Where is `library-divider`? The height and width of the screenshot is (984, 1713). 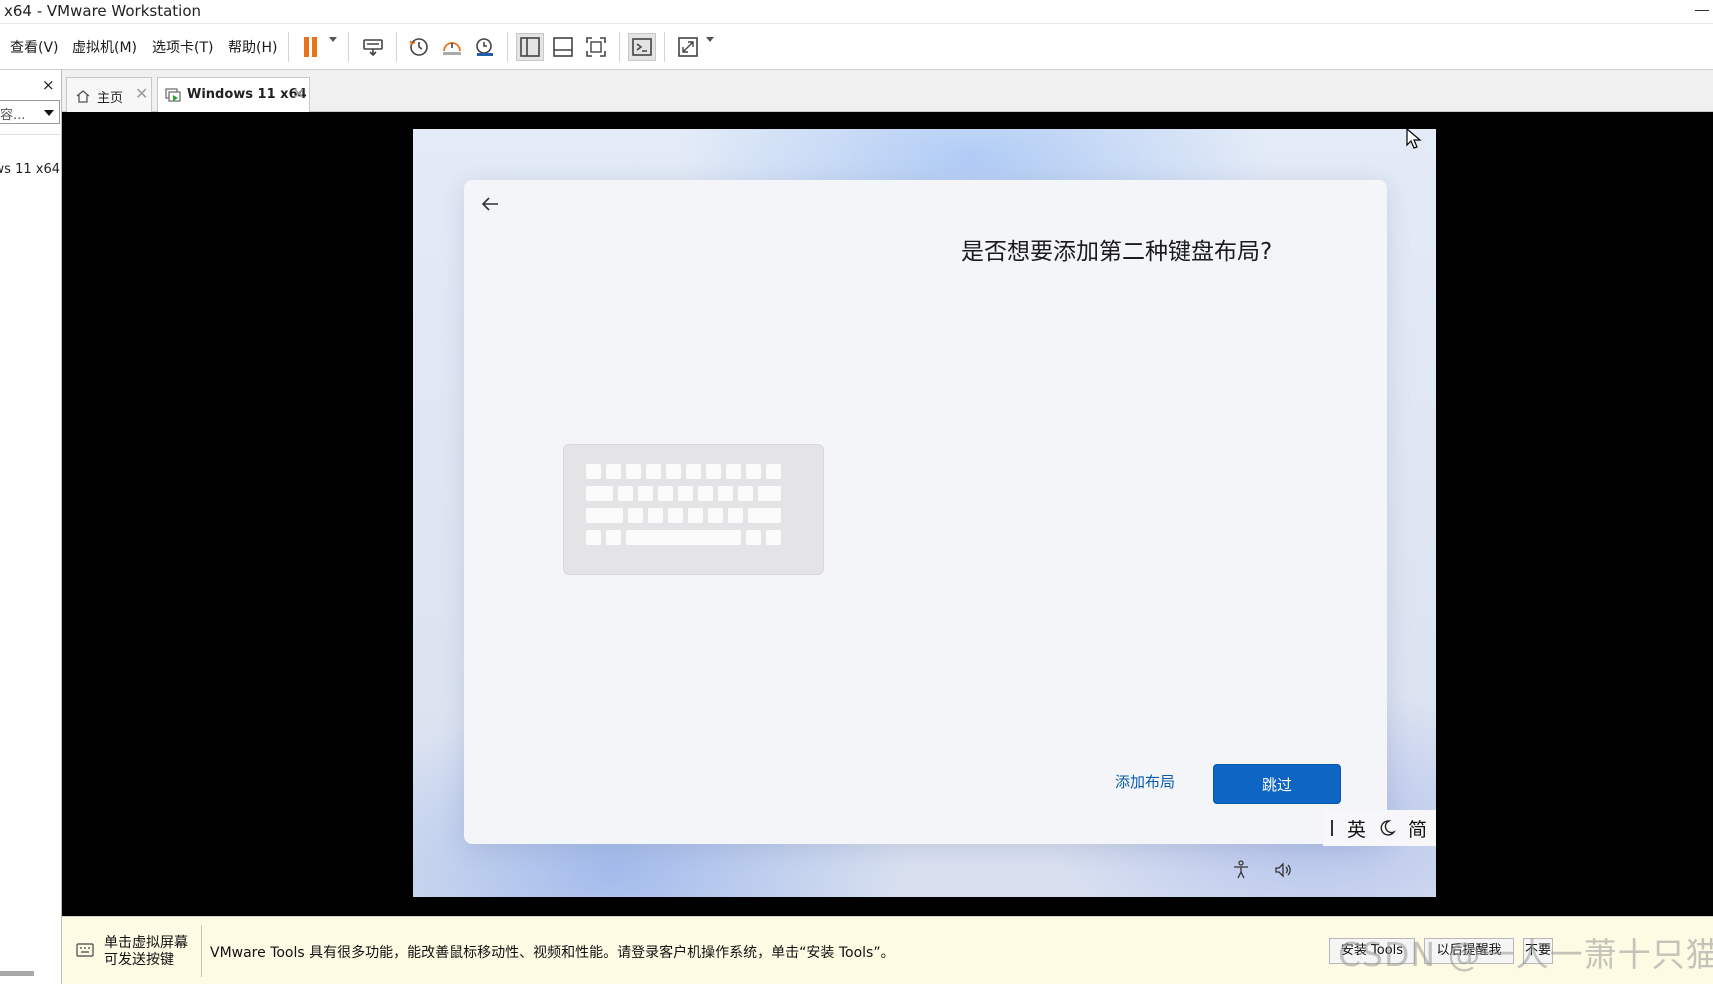
library-divider is located at coordinates (30, 134).